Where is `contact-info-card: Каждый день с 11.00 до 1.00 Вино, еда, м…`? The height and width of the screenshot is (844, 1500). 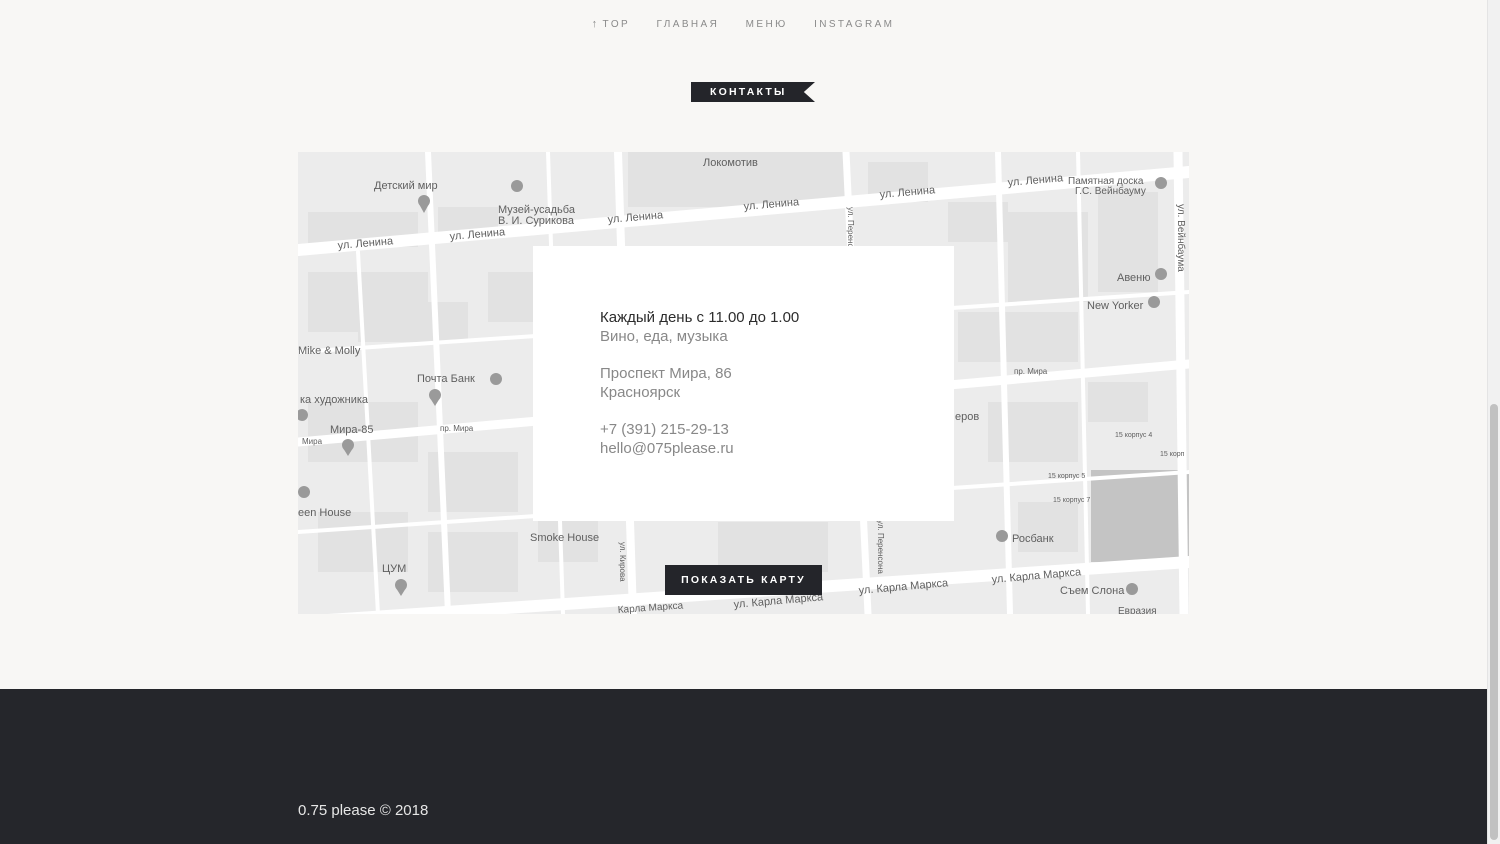
contact-info-card: Каждый день с 11.00 до 1.00 Вино, еда, м… is located at coordinates (743, 383).